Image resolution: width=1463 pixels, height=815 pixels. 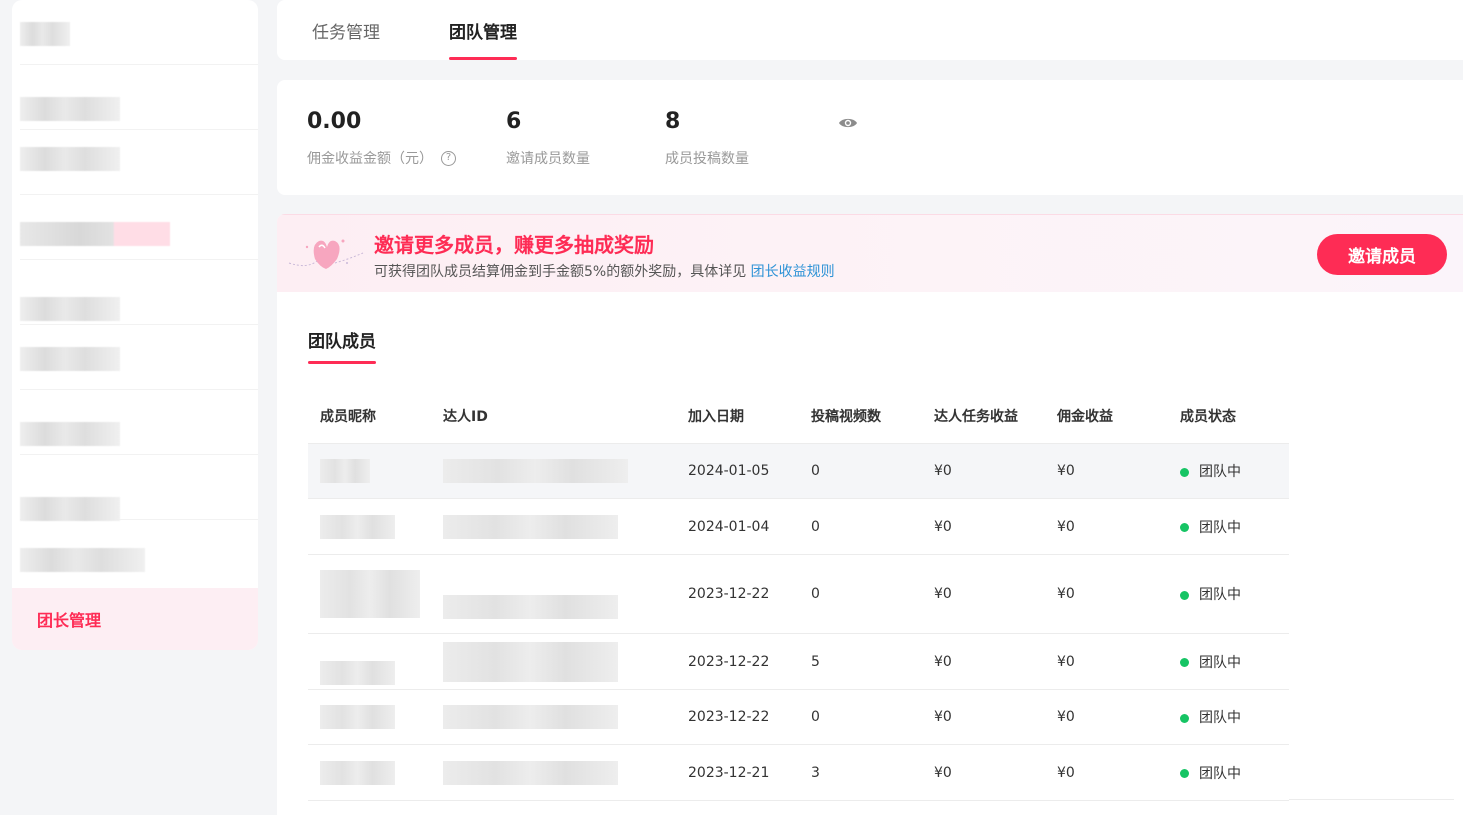 I want to click on table-row: 2023-12-21 3 ¥0 ¥0 团队中, so click(x=798, y=773).